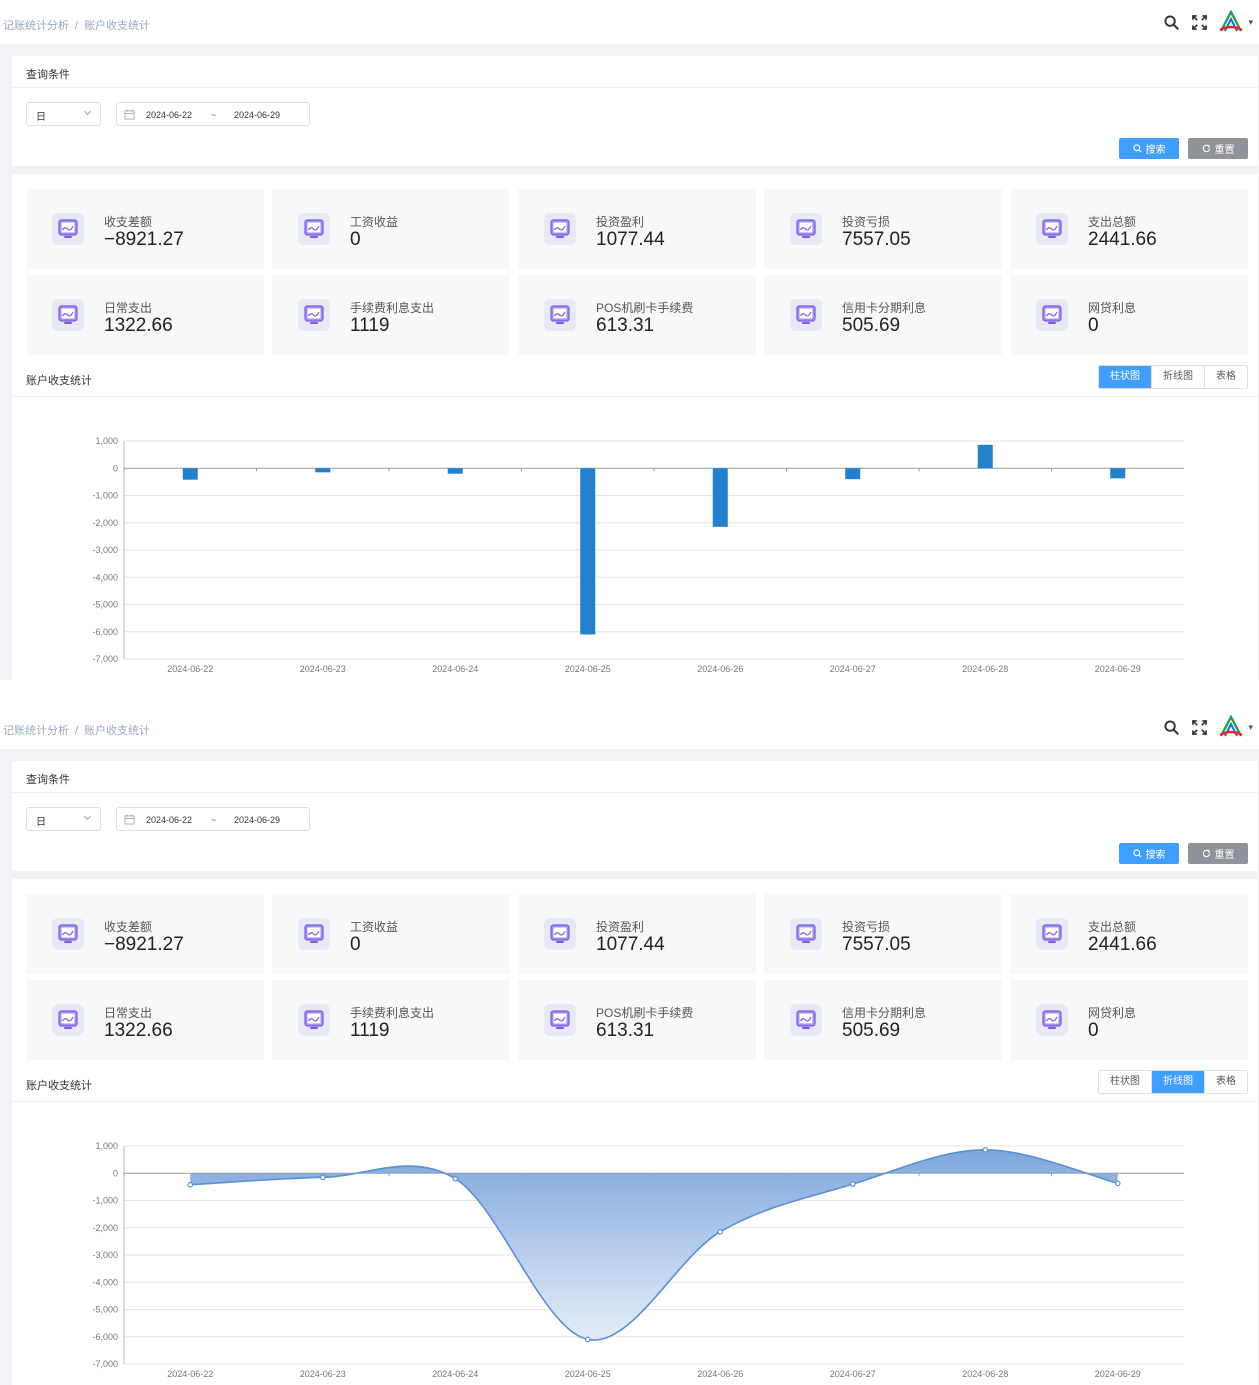 This screenshot has width=1259, height=1385. What do you see at coordinates (138, 1030) in the screenshot?
I see `stat-value: 1322.66` at bounding box center [138, 1030].